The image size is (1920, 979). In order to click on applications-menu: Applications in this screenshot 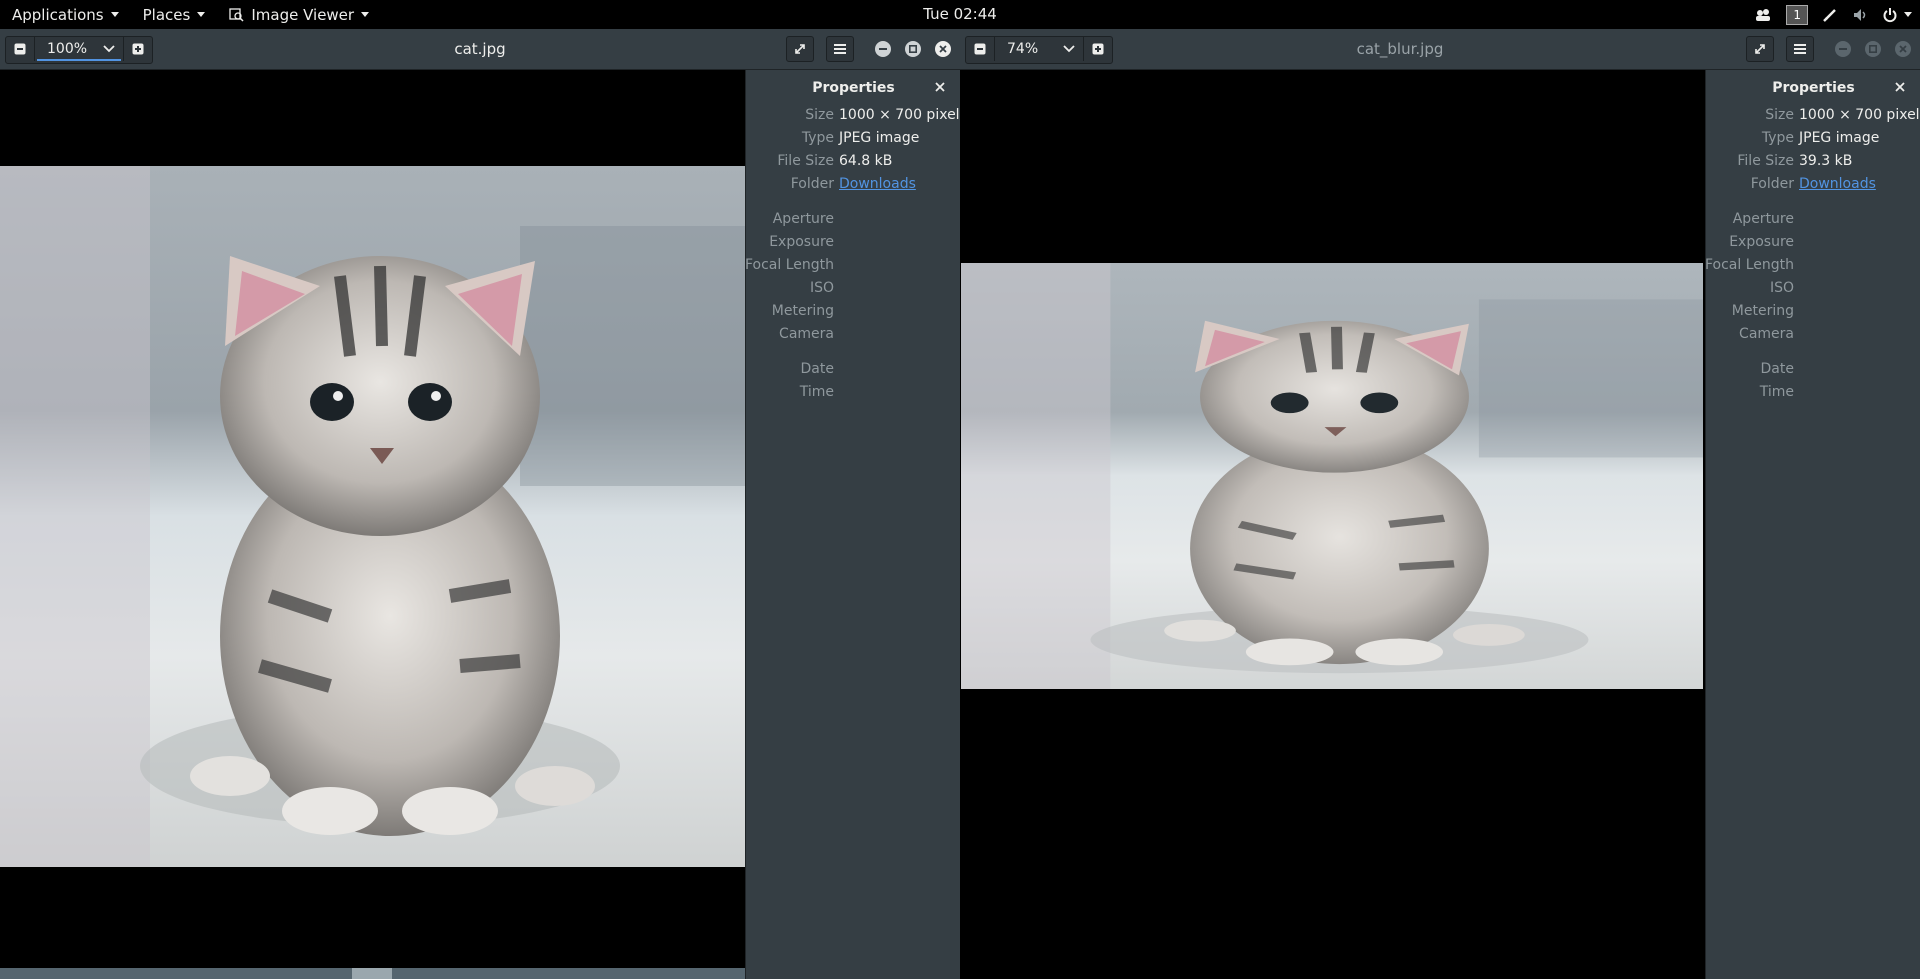, I will do `click(65, 14)`.